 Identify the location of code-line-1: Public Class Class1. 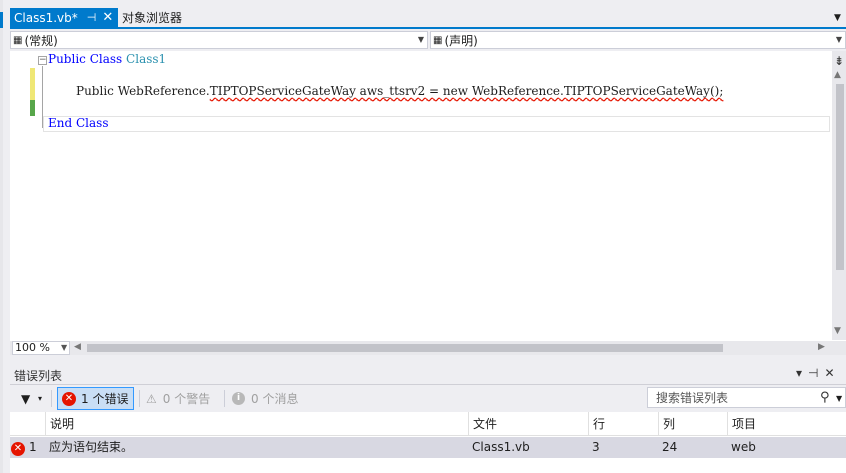
(107, 59).